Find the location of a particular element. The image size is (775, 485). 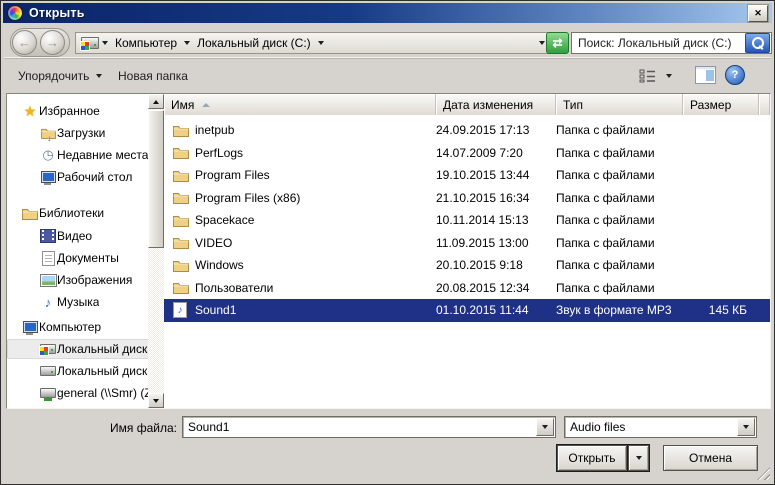

file-type-dropdown-button is located at coordinates (746, 427).